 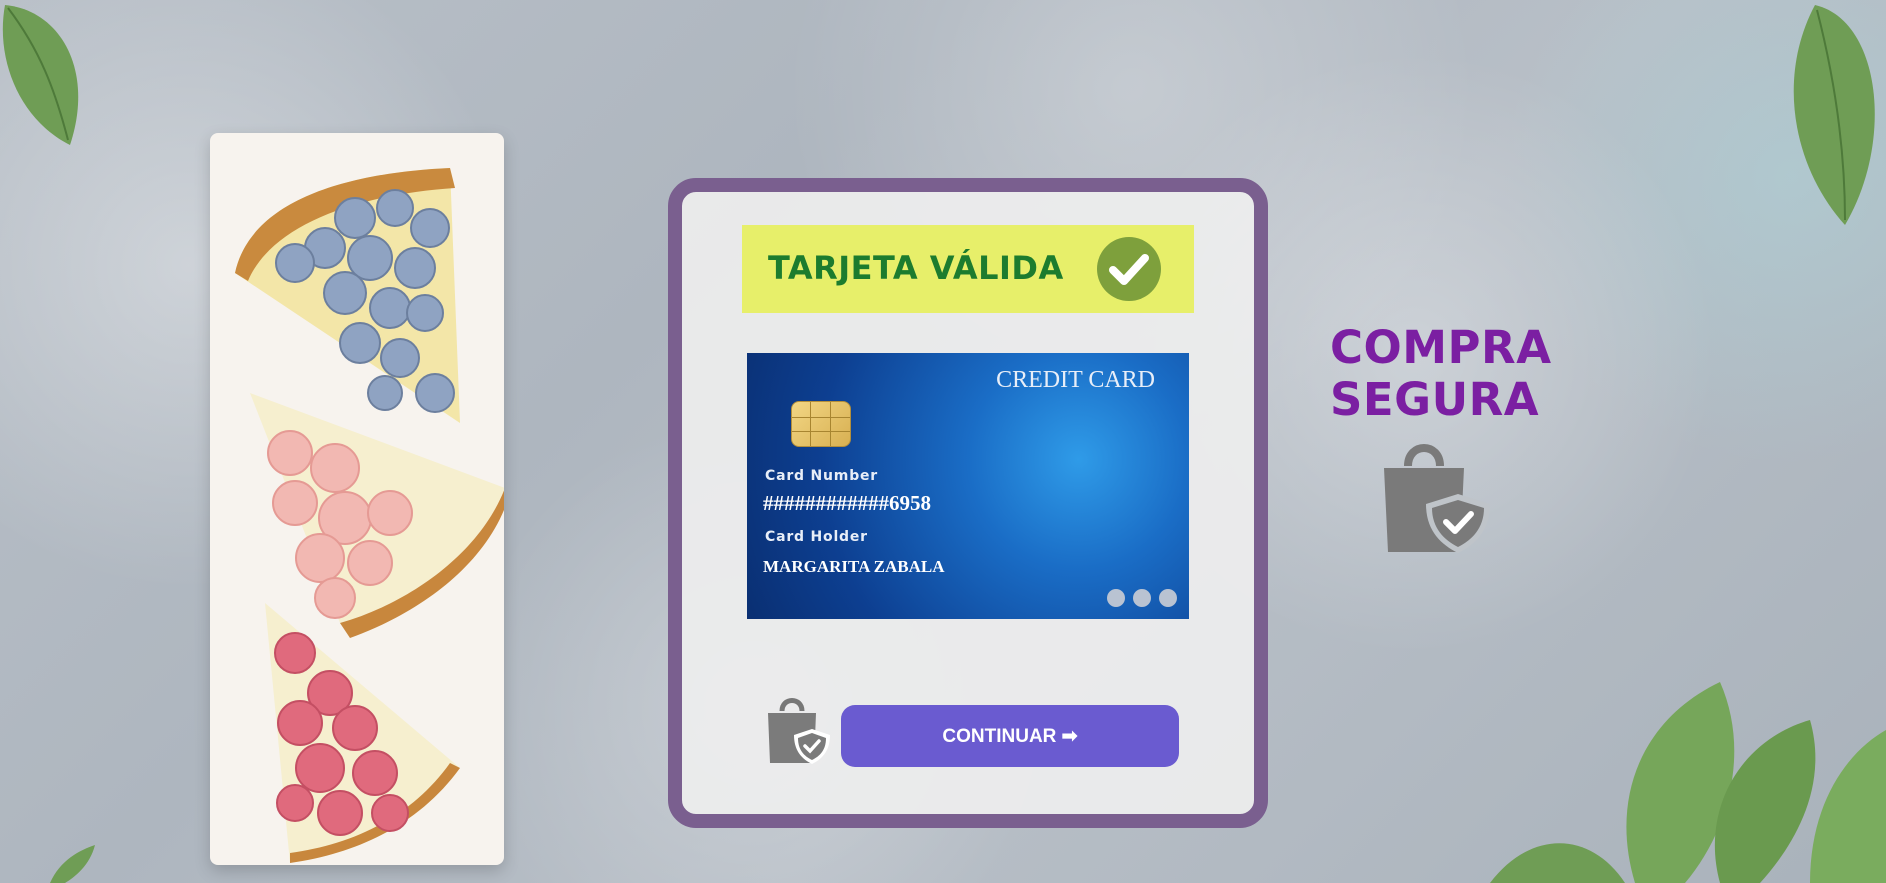 I want to click on card-holder-value: MARGARITA ZABALA, so click(x=854, y=566).